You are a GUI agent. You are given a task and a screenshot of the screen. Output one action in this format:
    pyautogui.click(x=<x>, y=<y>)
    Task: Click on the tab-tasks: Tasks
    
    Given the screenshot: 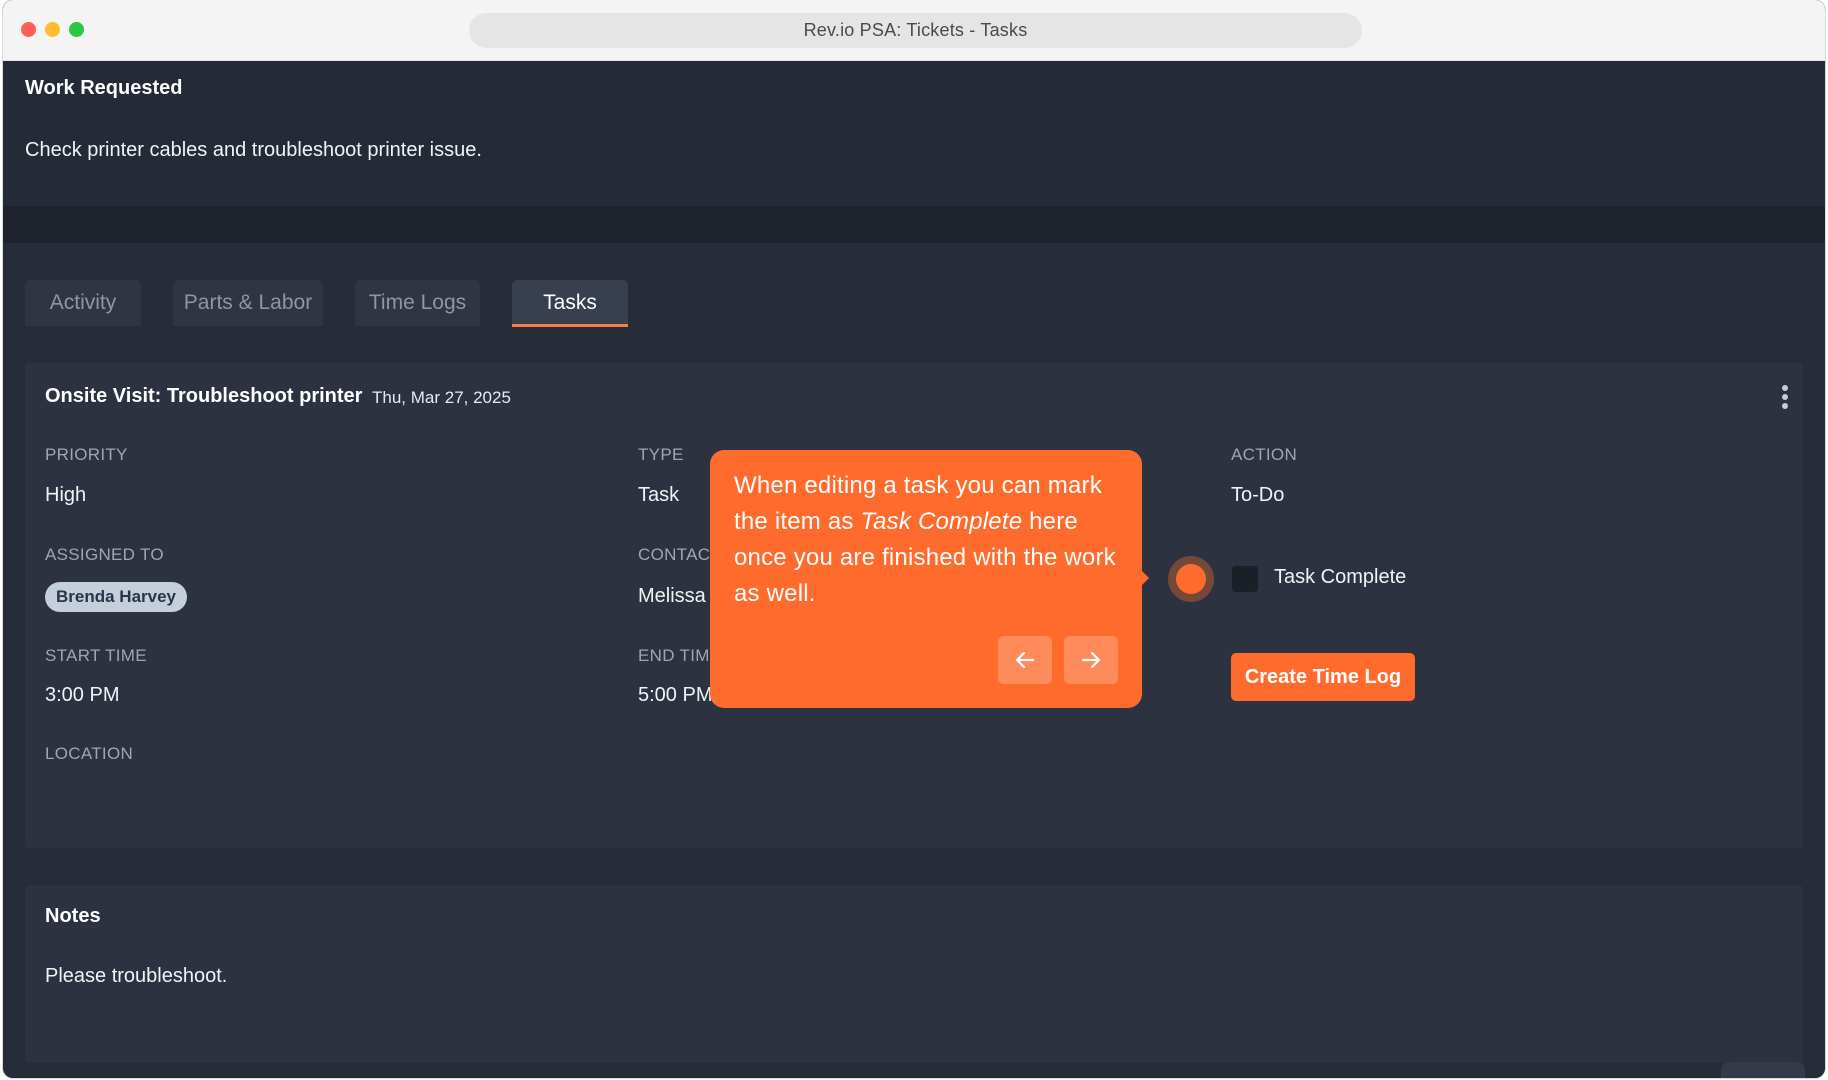 What is the action you would take?
    pyautogui.click(x=570, y=303)
    